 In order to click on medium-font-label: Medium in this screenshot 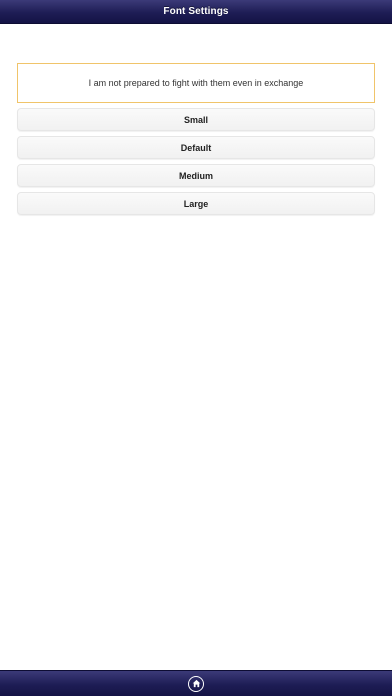, I will do `click(195, 175)`.